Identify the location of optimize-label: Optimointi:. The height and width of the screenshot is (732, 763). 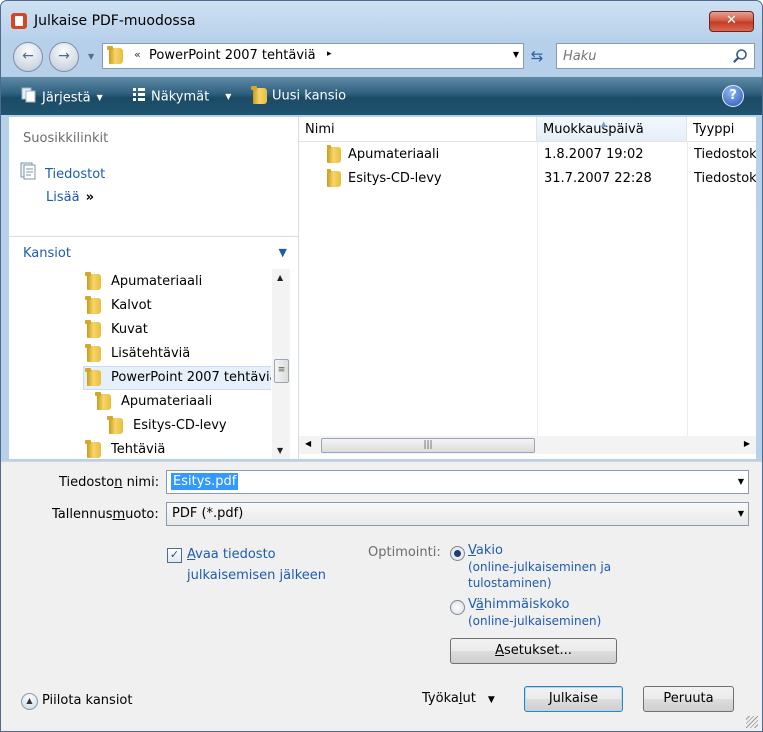
(404, 552).